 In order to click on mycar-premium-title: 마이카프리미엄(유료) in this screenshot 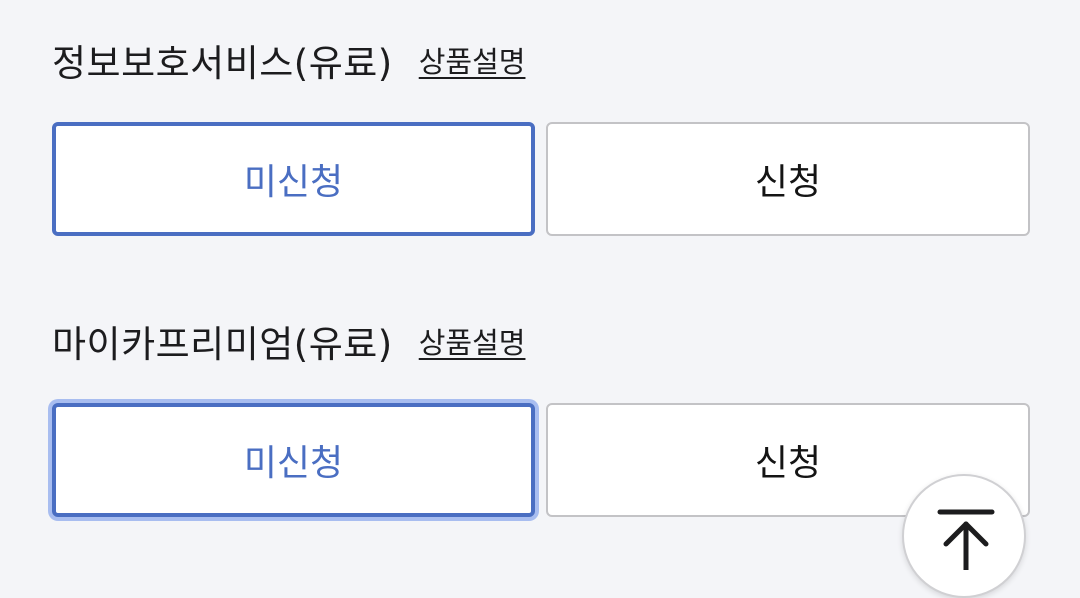, I will do `click(222, 344)`.